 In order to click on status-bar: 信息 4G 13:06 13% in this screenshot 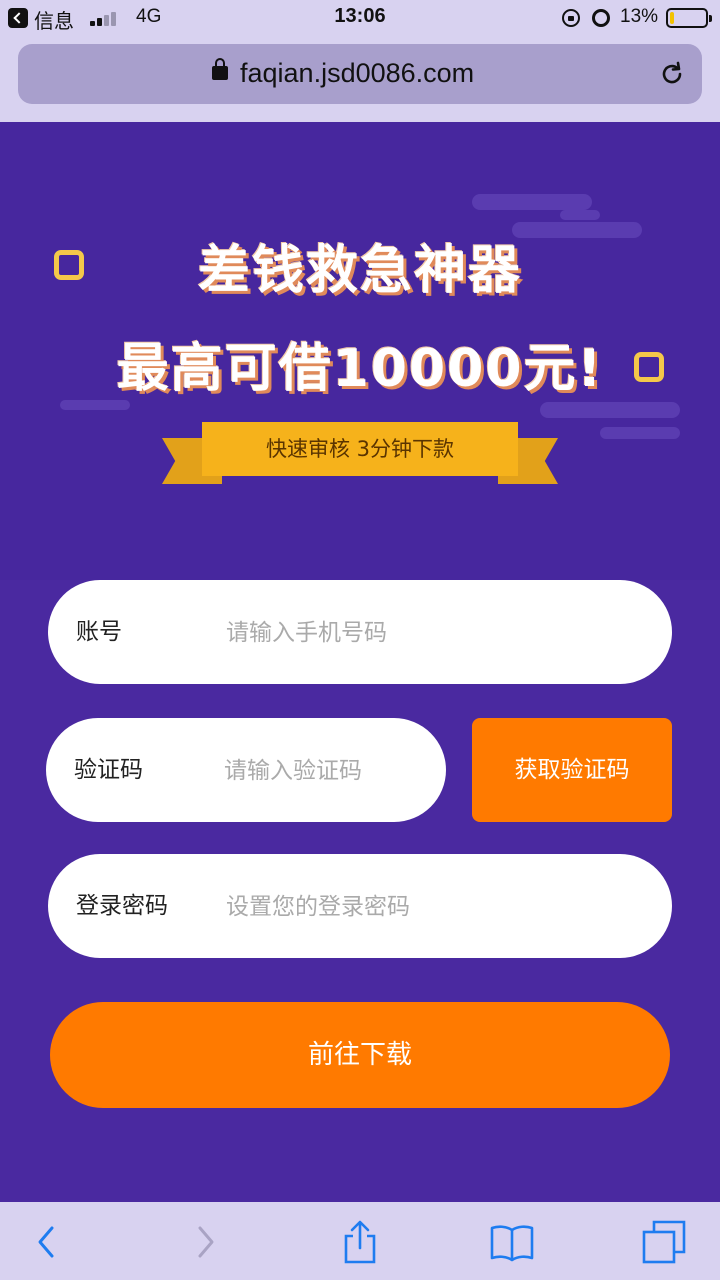, I will do `click(360, 18)`.